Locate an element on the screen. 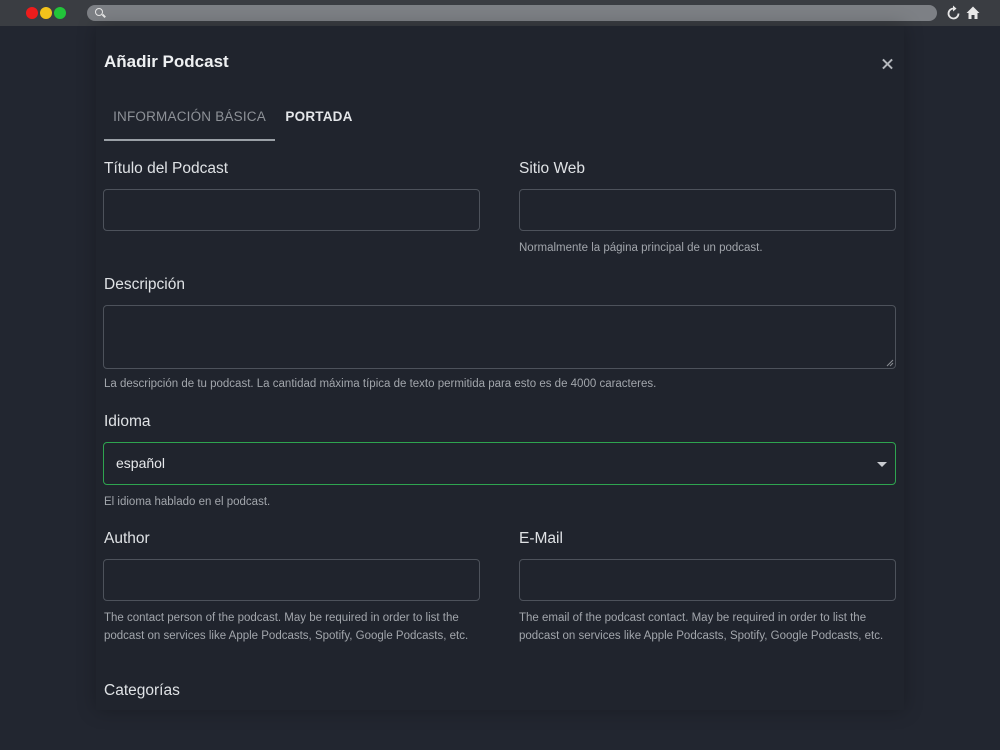  language-select: español is located at coordinates (499, 463).